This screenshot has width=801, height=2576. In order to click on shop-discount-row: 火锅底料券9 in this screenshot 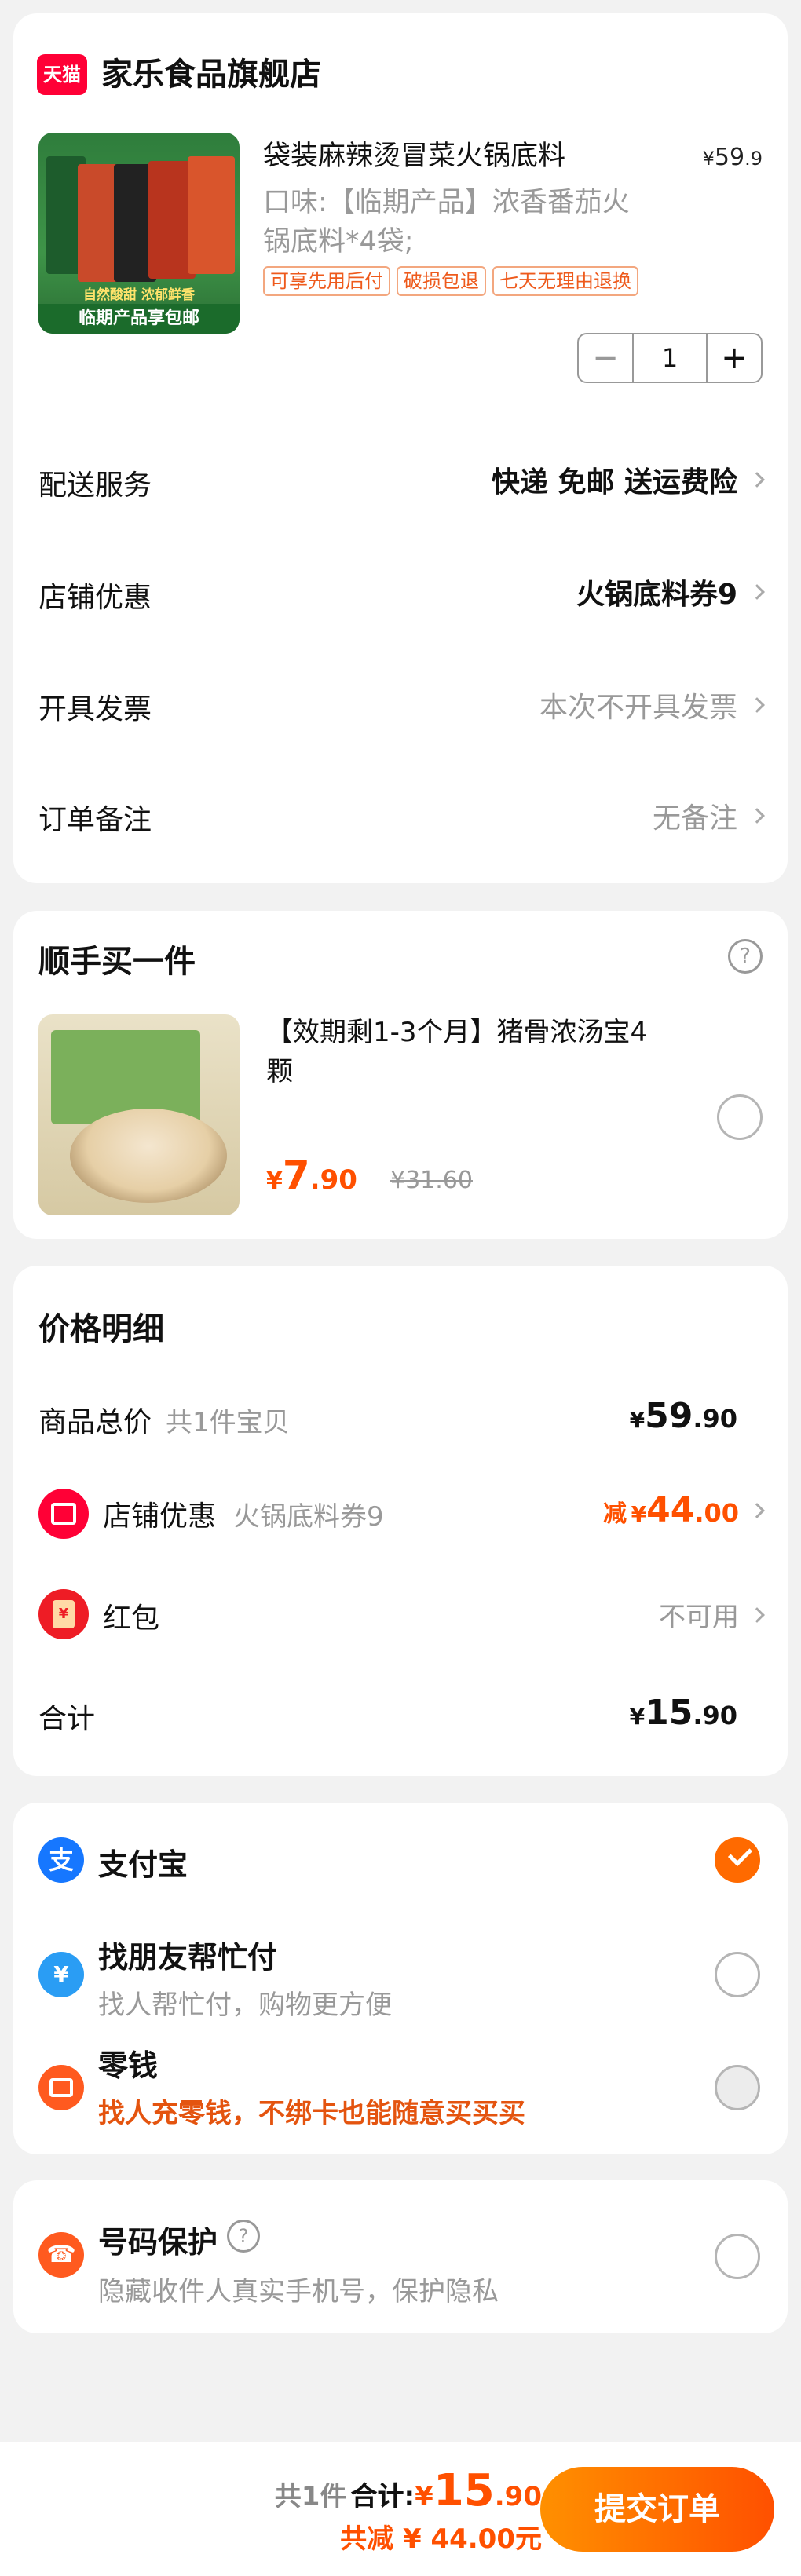, I will do `click(670, 592)`.